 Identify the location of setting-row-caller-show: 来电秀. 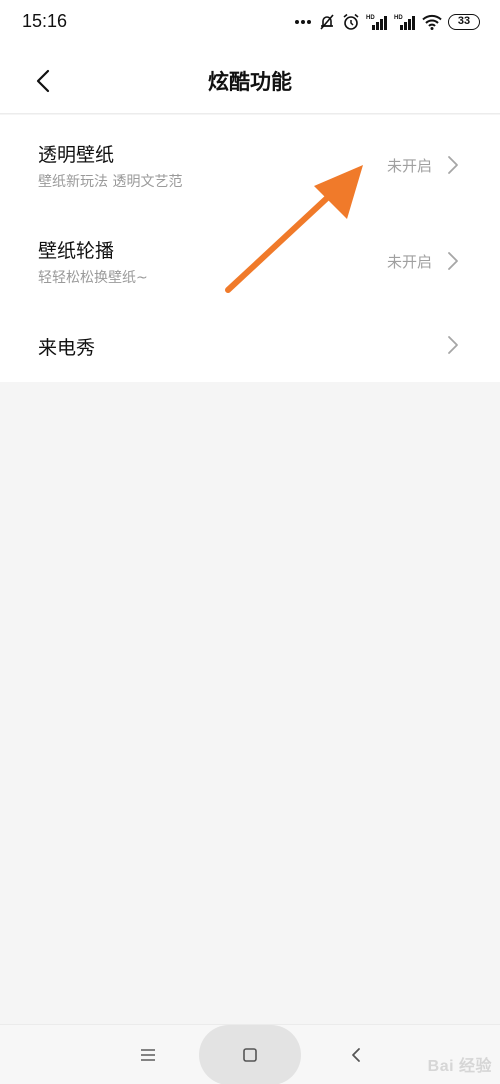
(250, 344).